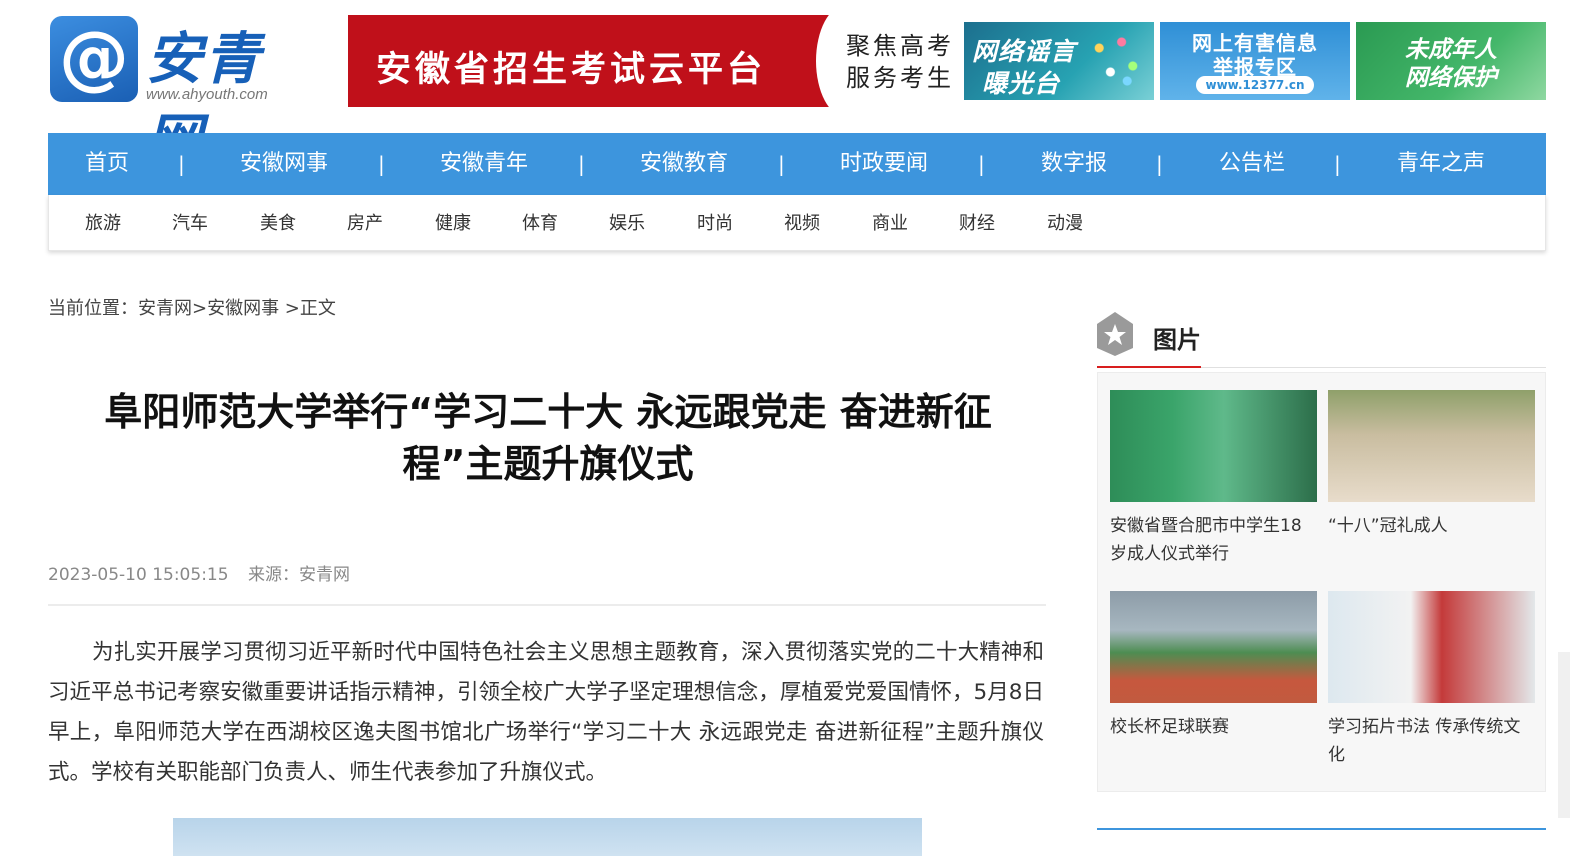 This screenshot has width=1570, height=856. Describe the element at coordinates (453, 223) in the screenshot. I see `subnav-item-health: 健康` at that location.